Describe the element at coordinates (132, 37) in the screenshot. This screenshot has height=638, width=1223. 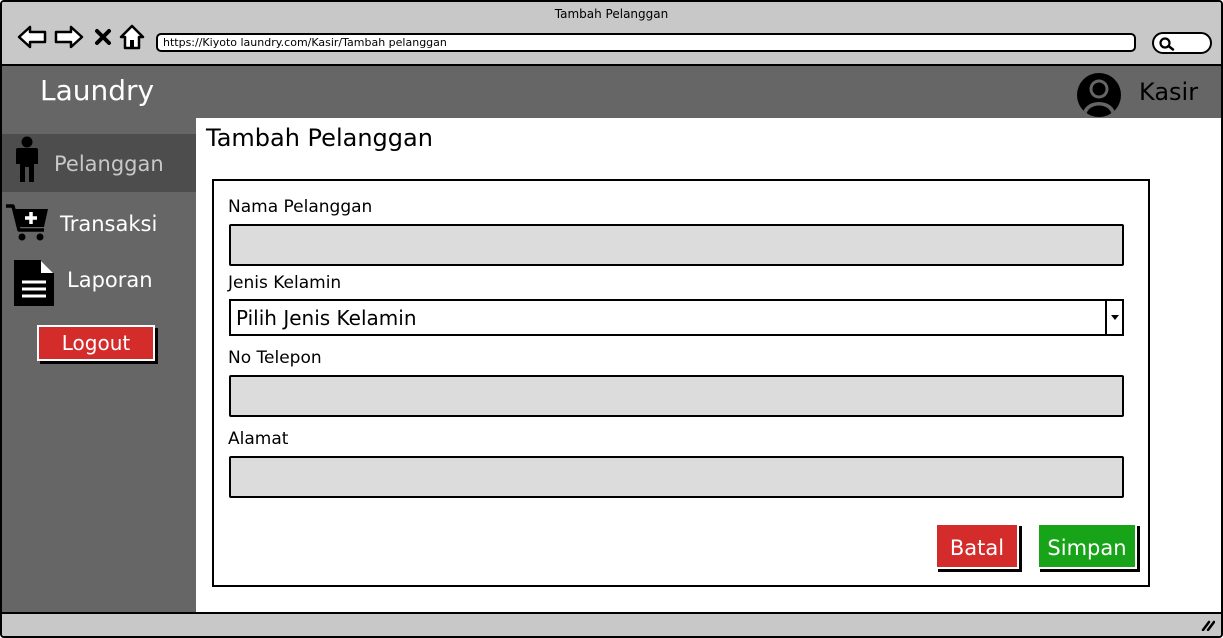
I see `home-icon` at that location.